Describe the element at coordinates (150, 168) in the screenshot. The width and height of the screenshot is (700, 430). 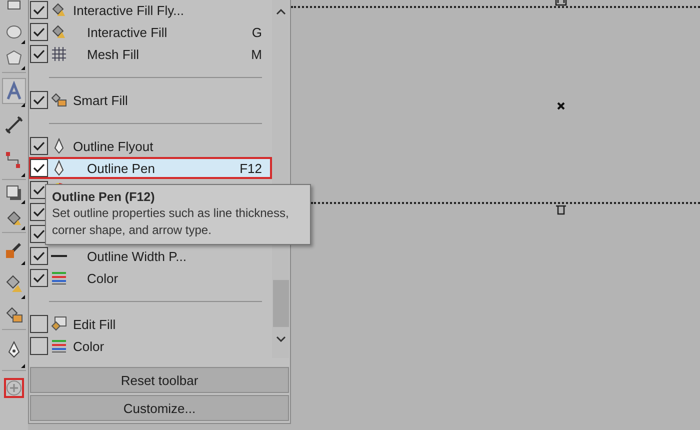
I see `menu-item: Outline Pen F12` at that location.